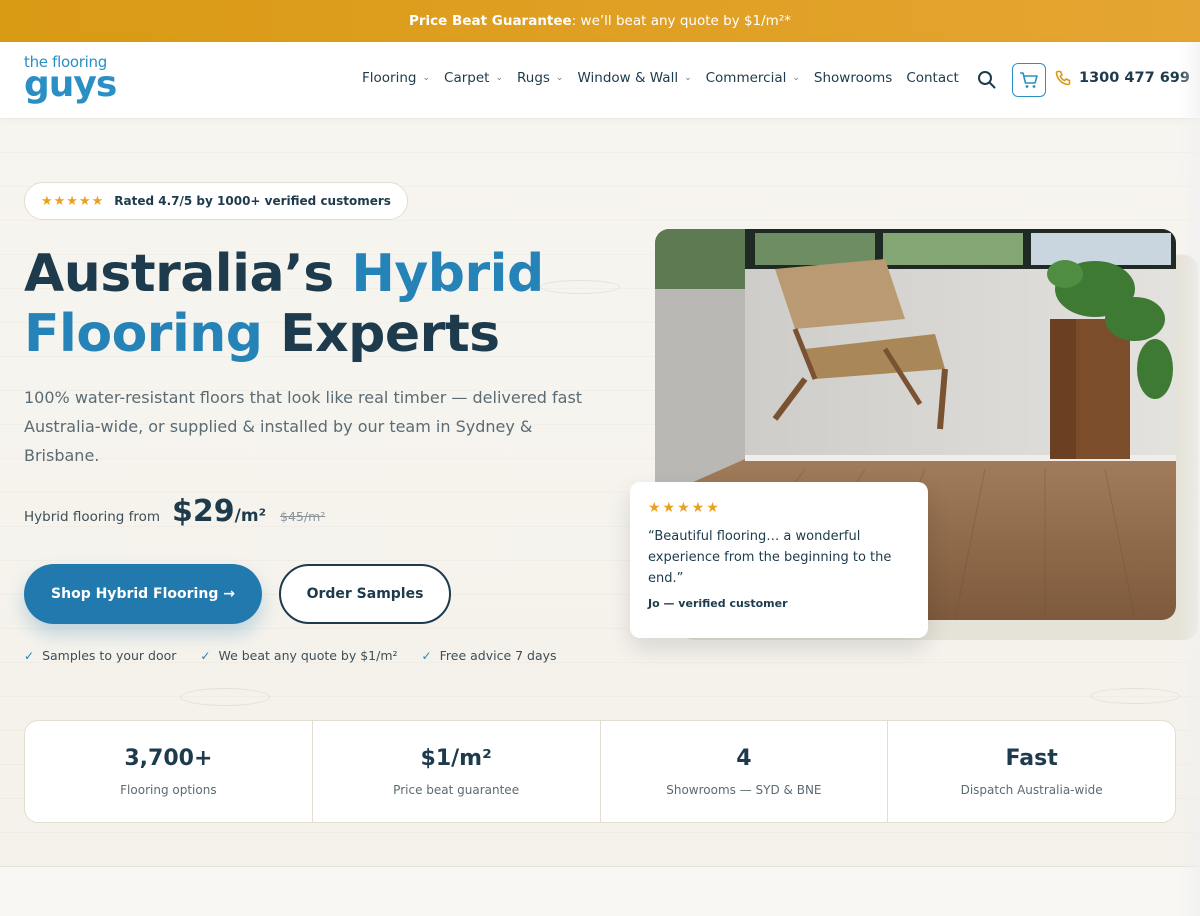 Image resolution: width=1200 pixels, height=916 pixels. What do you see at coordinates (533, 78) in the screenshot?
I see `nav-item-label: Rugs` at bounding box center [533, 78].